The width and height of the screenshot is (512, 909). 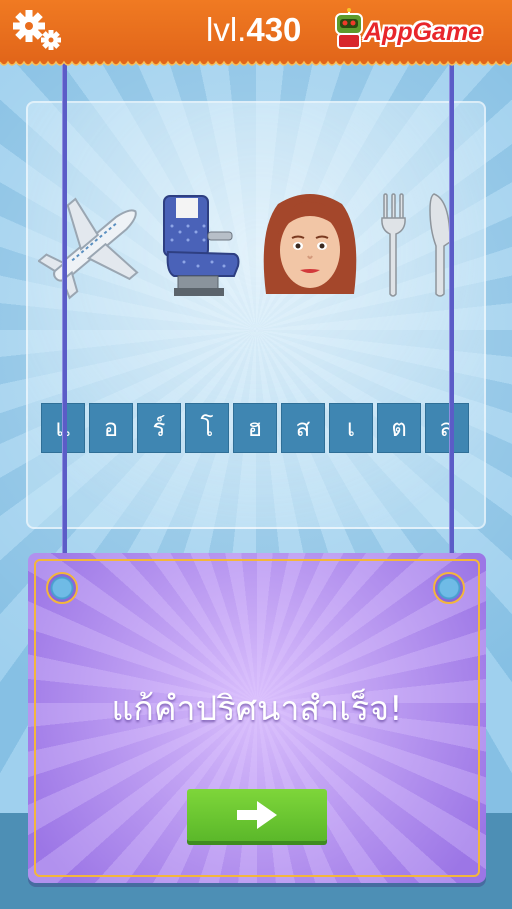 I want to click on answer-tile: อ, so click(x=111, y=428).